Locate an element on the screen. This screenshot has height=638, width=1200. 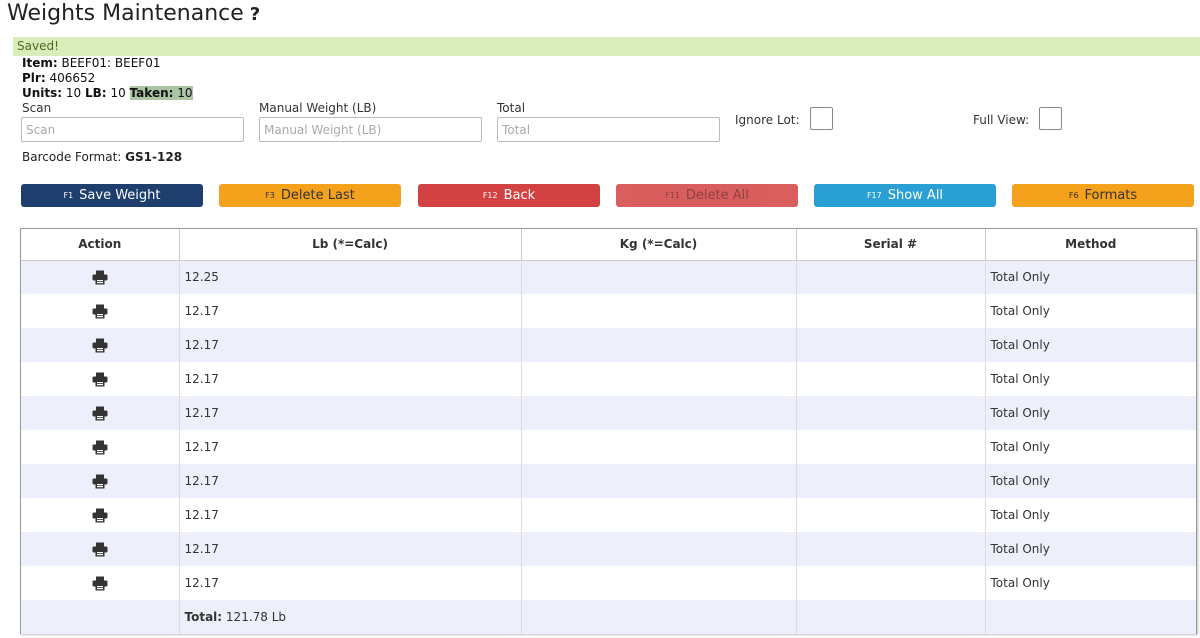
item-value: BEEF01 is located at coordinates (111, 63).